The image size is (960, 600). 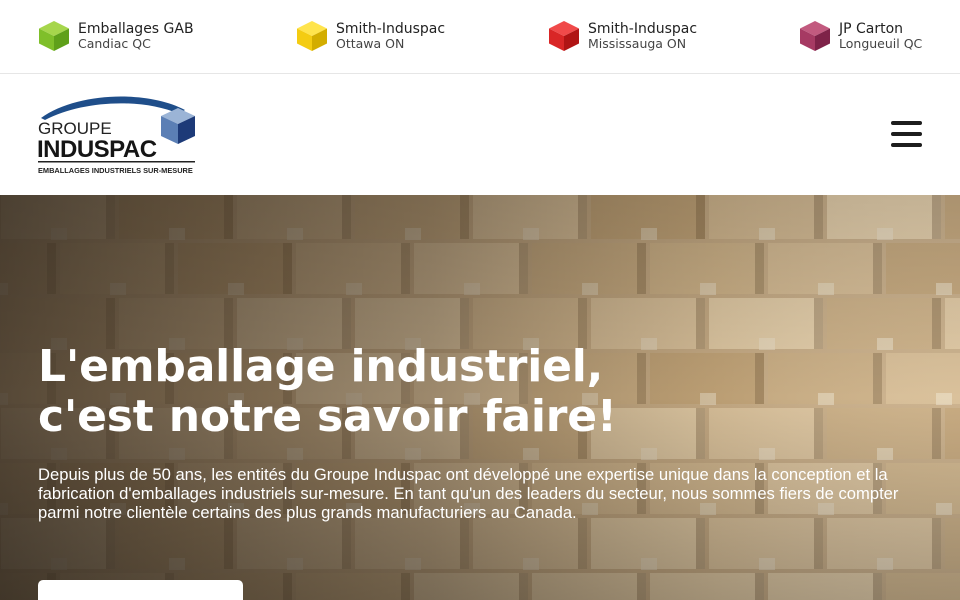 I want to click on location-smith-induspac-mississauga: Smith-Induspac Mississauga ON, so click(x=622, y=36).